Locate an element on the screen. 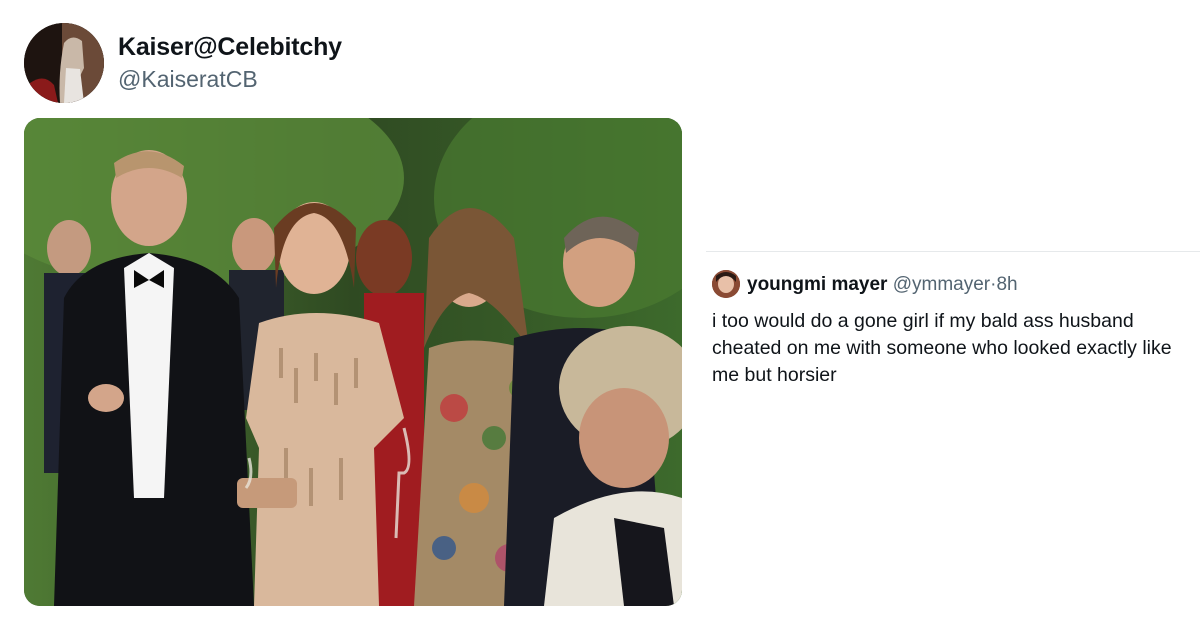  avatar-image is located at coordinates (64, 63).